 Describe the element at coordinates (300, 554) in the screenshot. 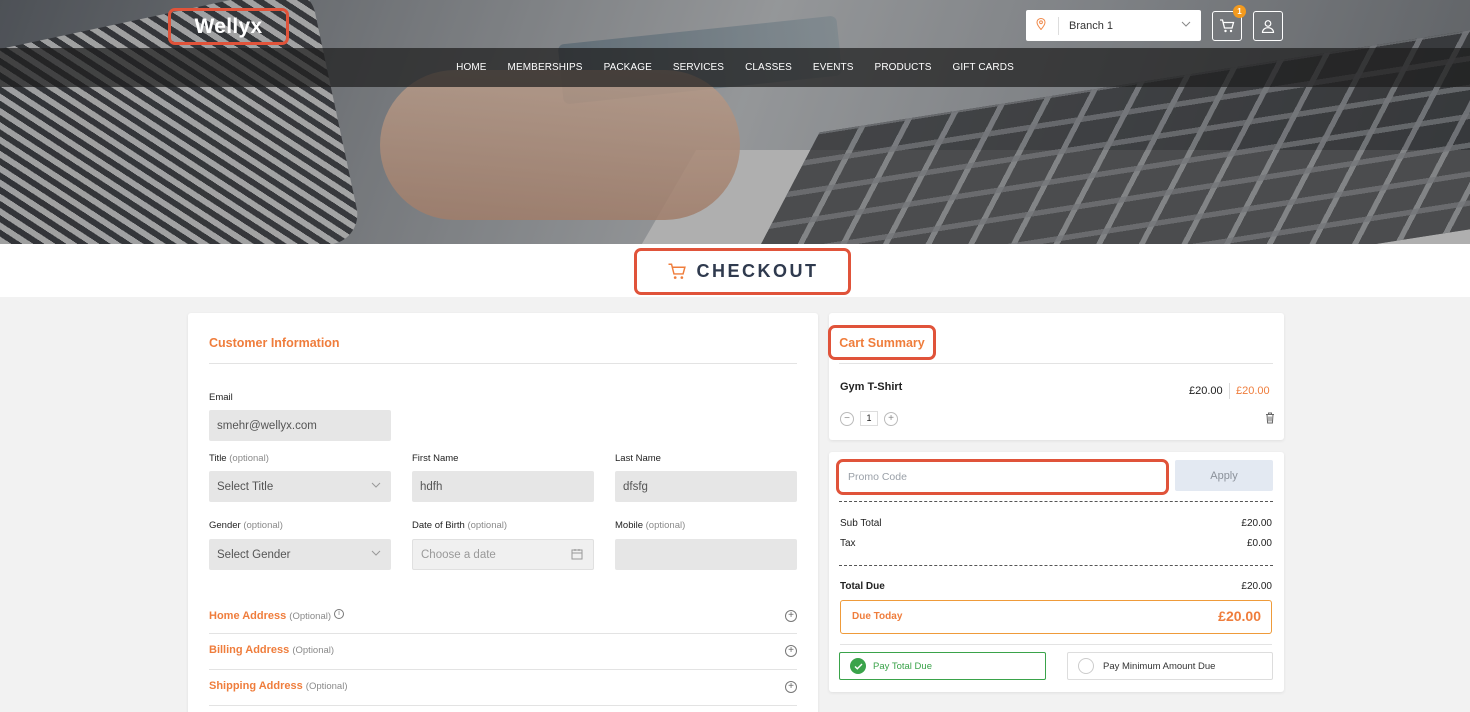

I see `gender-select: Select Gender` at that location.